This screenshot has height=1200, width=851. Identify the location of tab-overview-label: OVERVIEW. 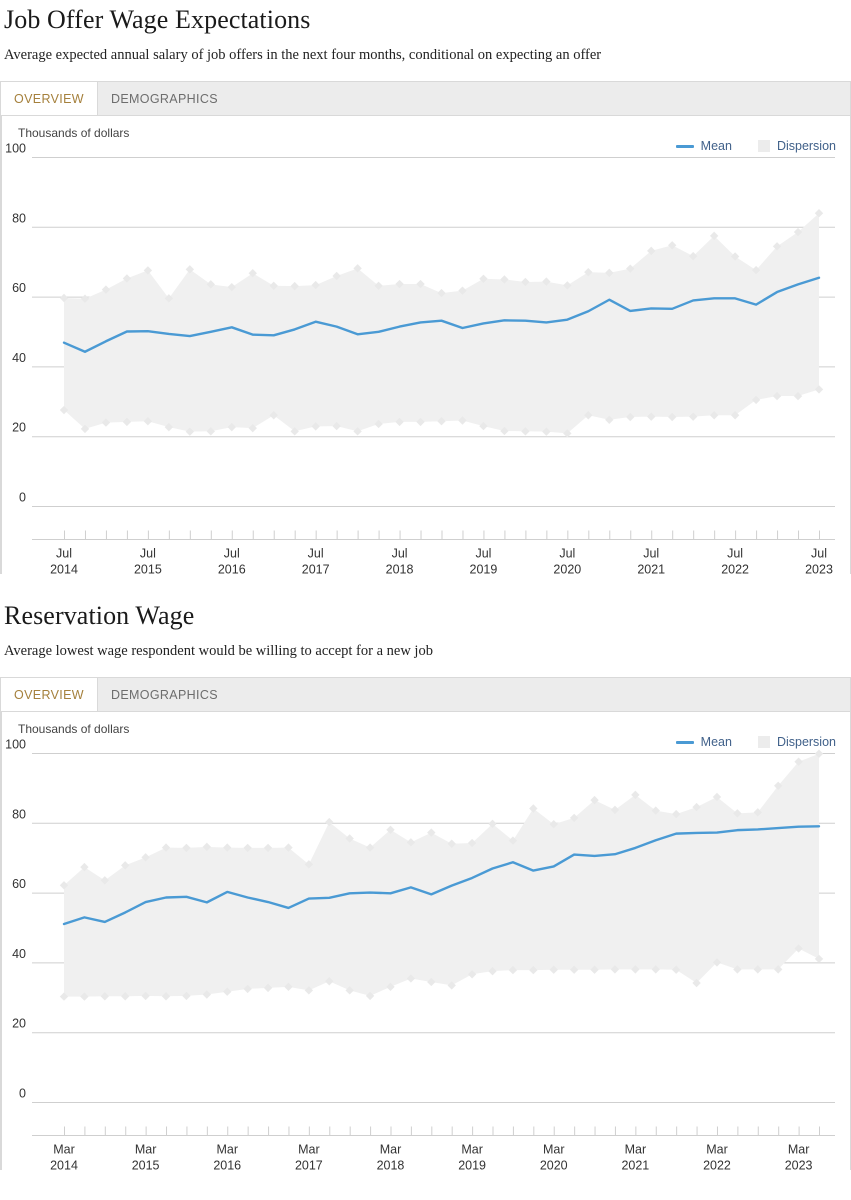
(49, 98).